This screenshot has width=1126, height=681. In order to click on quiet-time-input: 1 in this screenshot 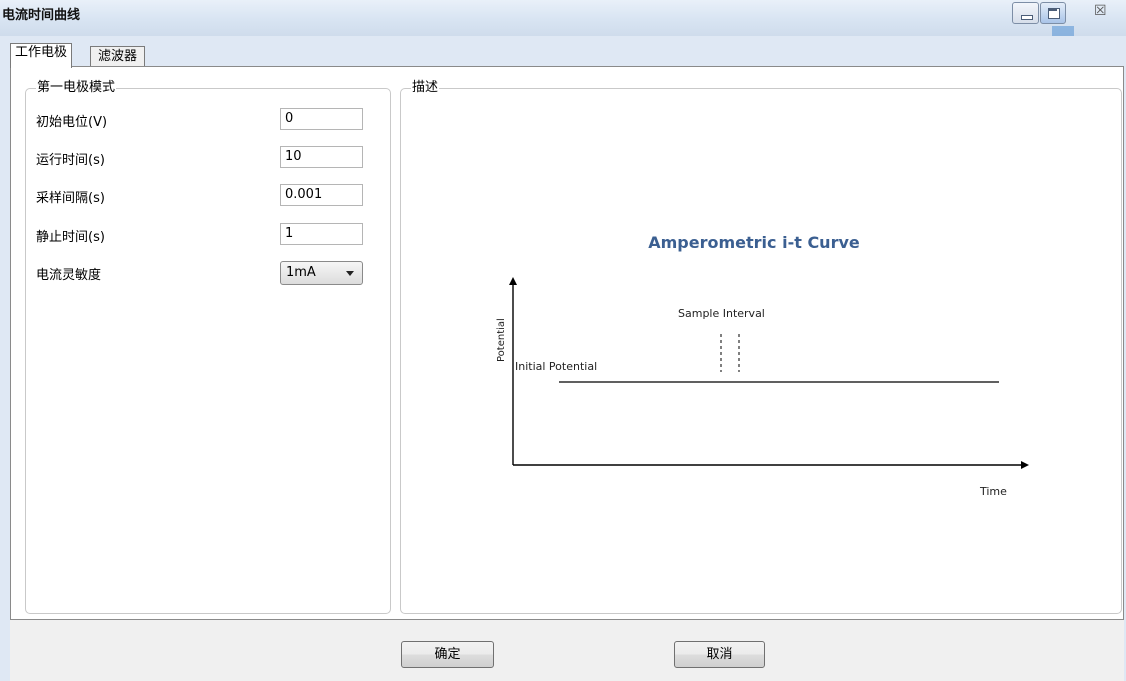, I will do `click(321, 234)`.